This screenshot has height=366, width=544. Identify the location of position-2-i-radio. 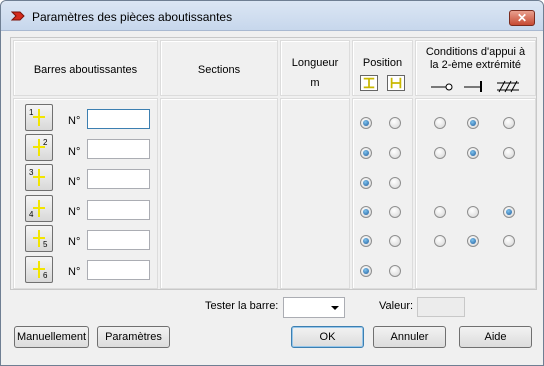
(366, 153).